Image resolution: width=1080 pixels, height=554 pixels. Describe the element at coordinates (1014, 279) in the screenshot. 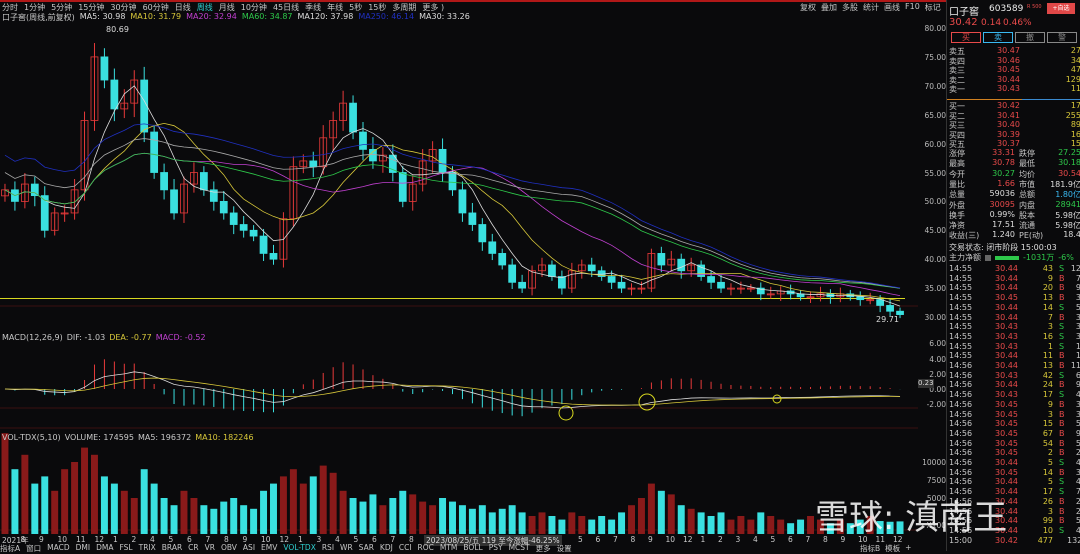

I see `tick-row: 14:55 30.44 9 B 7` at that location.